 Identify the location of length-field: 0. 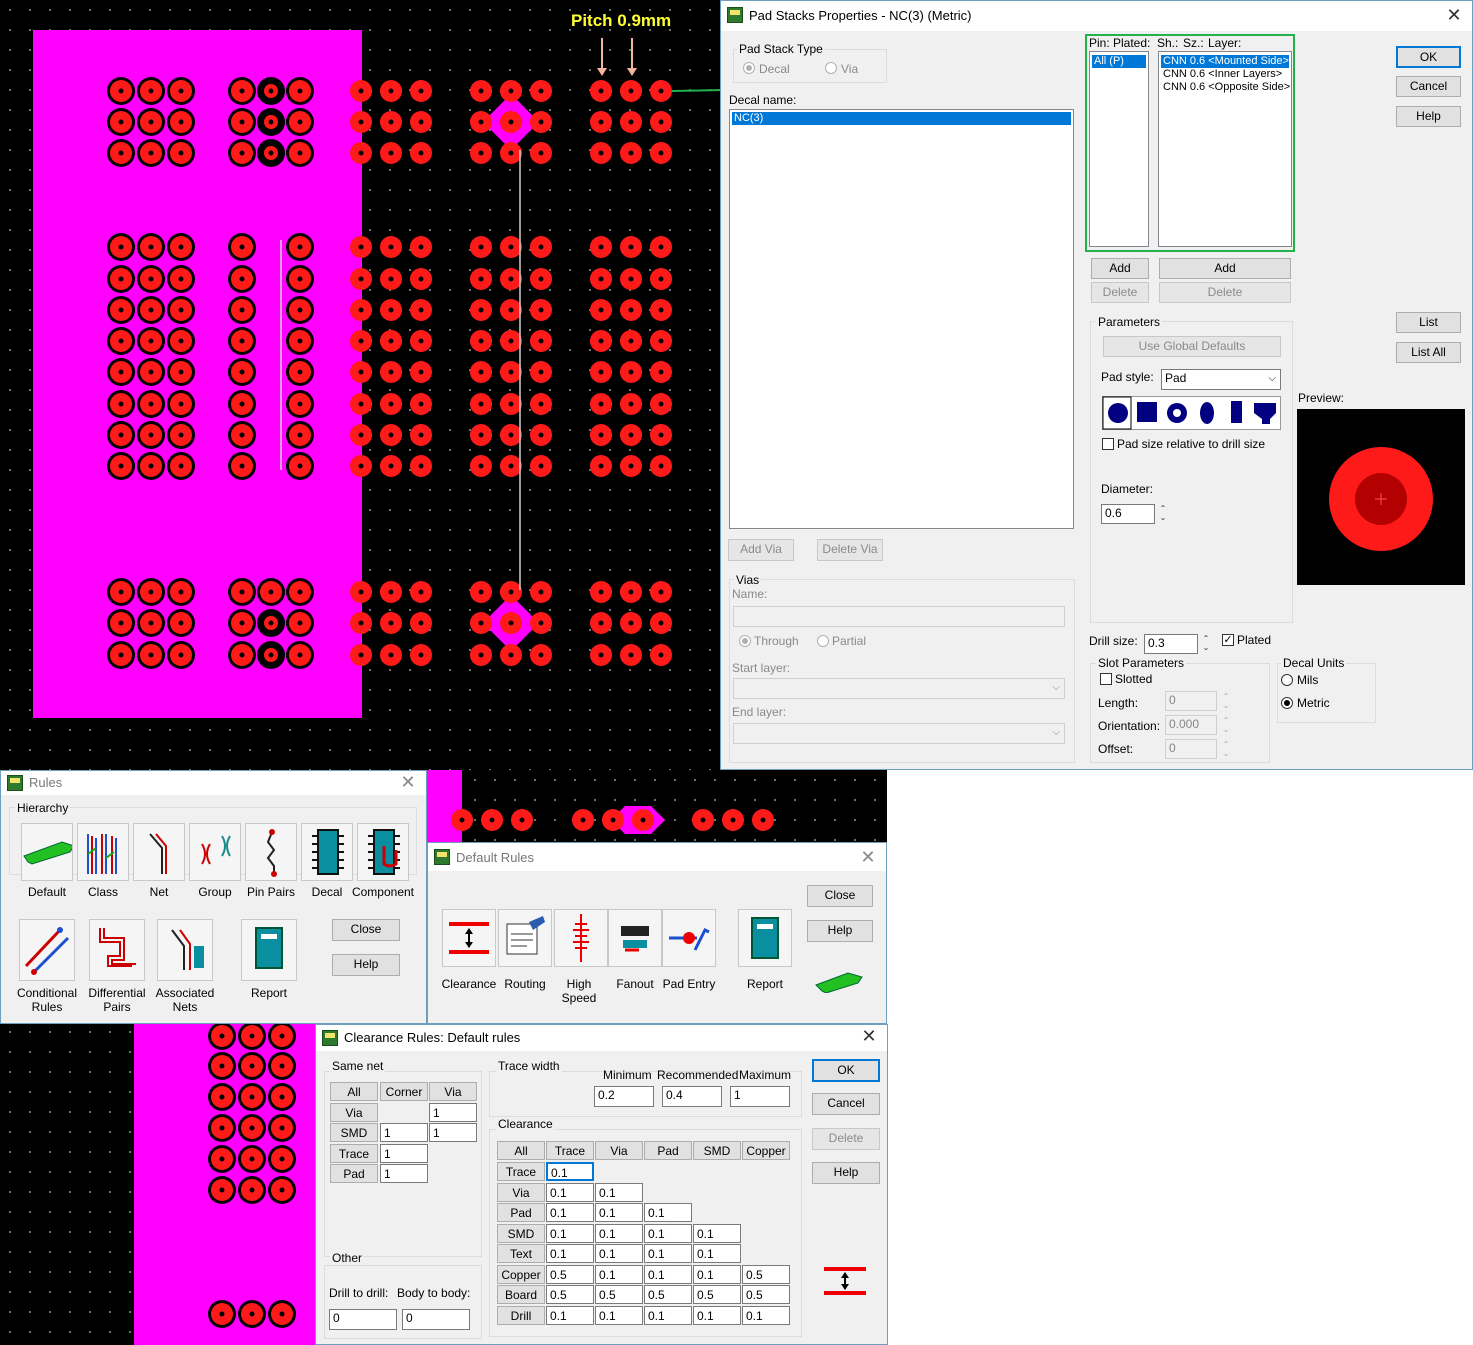
(1191, 701).